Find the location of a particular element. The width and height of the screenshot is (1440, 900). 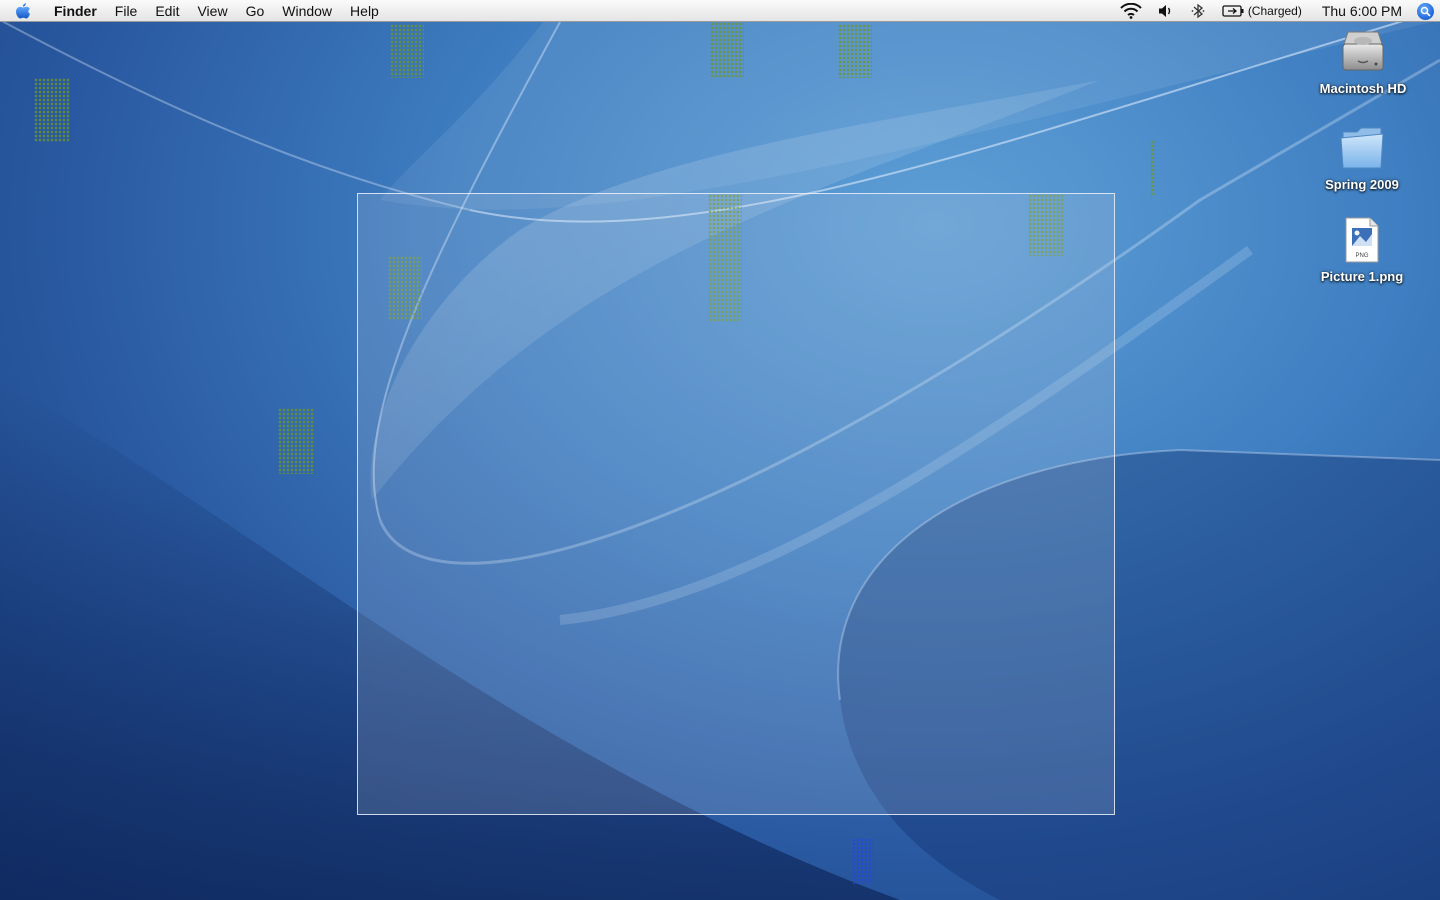

menu-clock: Thu 6:00 PM is located at coordinates (1362, 11).